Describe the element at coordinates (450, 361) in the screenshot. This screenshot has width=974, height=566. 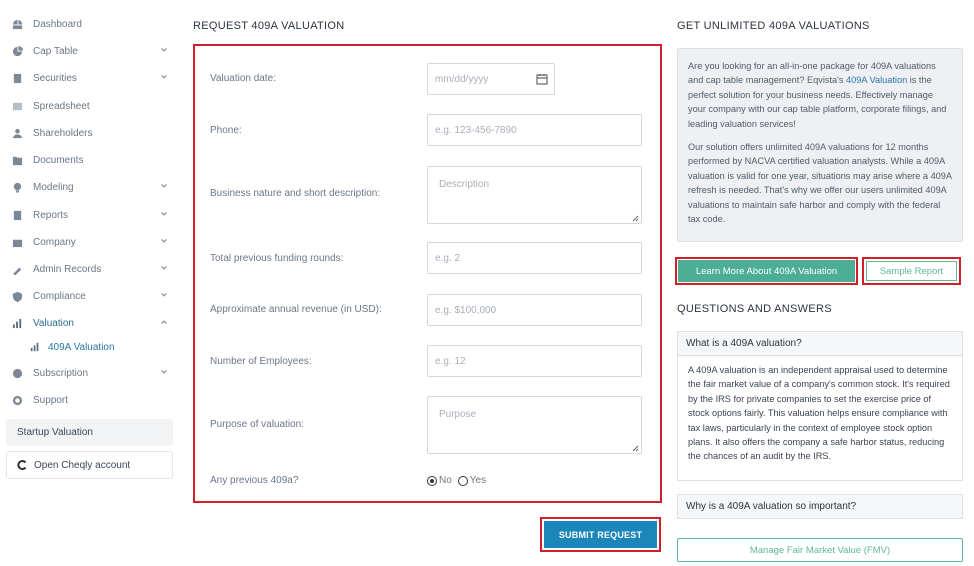
I see `employees-placeholder: e.g. 12` at that location.